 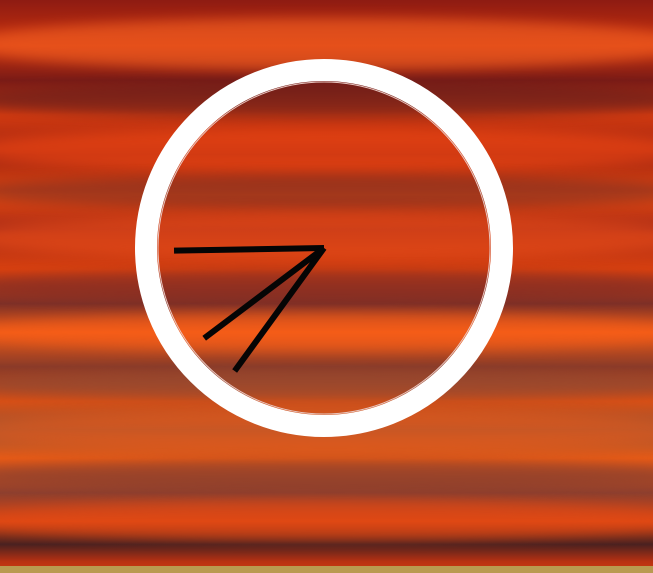 I want to click on minute-hand, so click(x=279, y=309).